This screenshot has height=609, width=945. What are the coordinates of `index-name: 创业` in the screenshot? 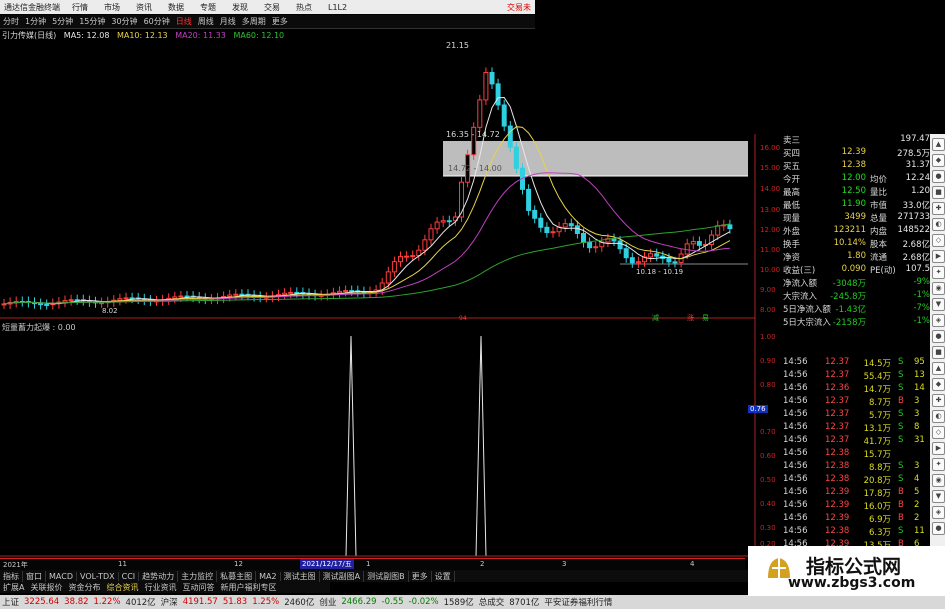 It's located at (327, 602).